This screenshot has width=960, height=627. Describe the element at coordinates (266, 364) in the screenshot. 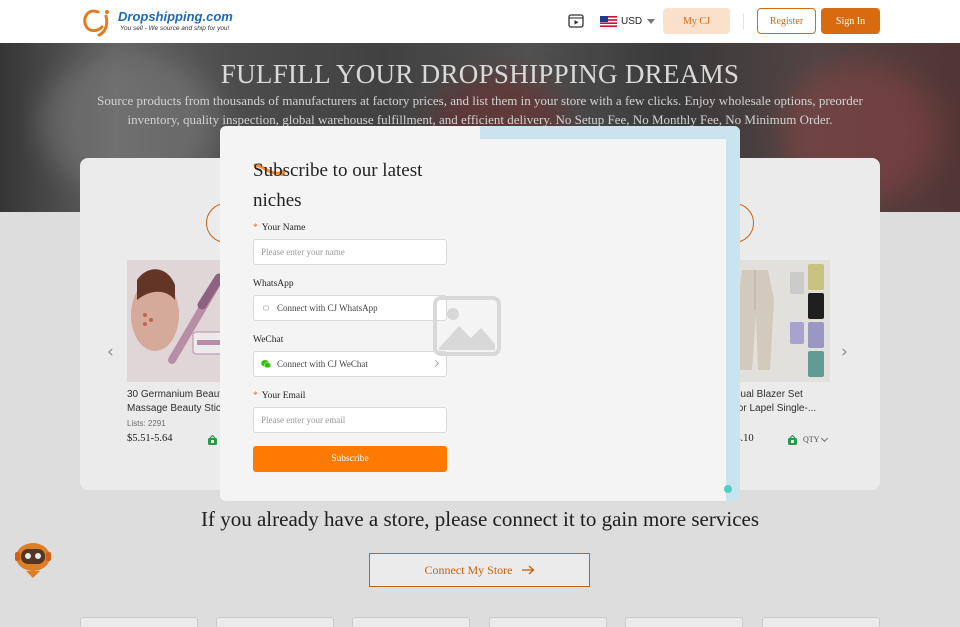

I see `wechat-icon` at that location.